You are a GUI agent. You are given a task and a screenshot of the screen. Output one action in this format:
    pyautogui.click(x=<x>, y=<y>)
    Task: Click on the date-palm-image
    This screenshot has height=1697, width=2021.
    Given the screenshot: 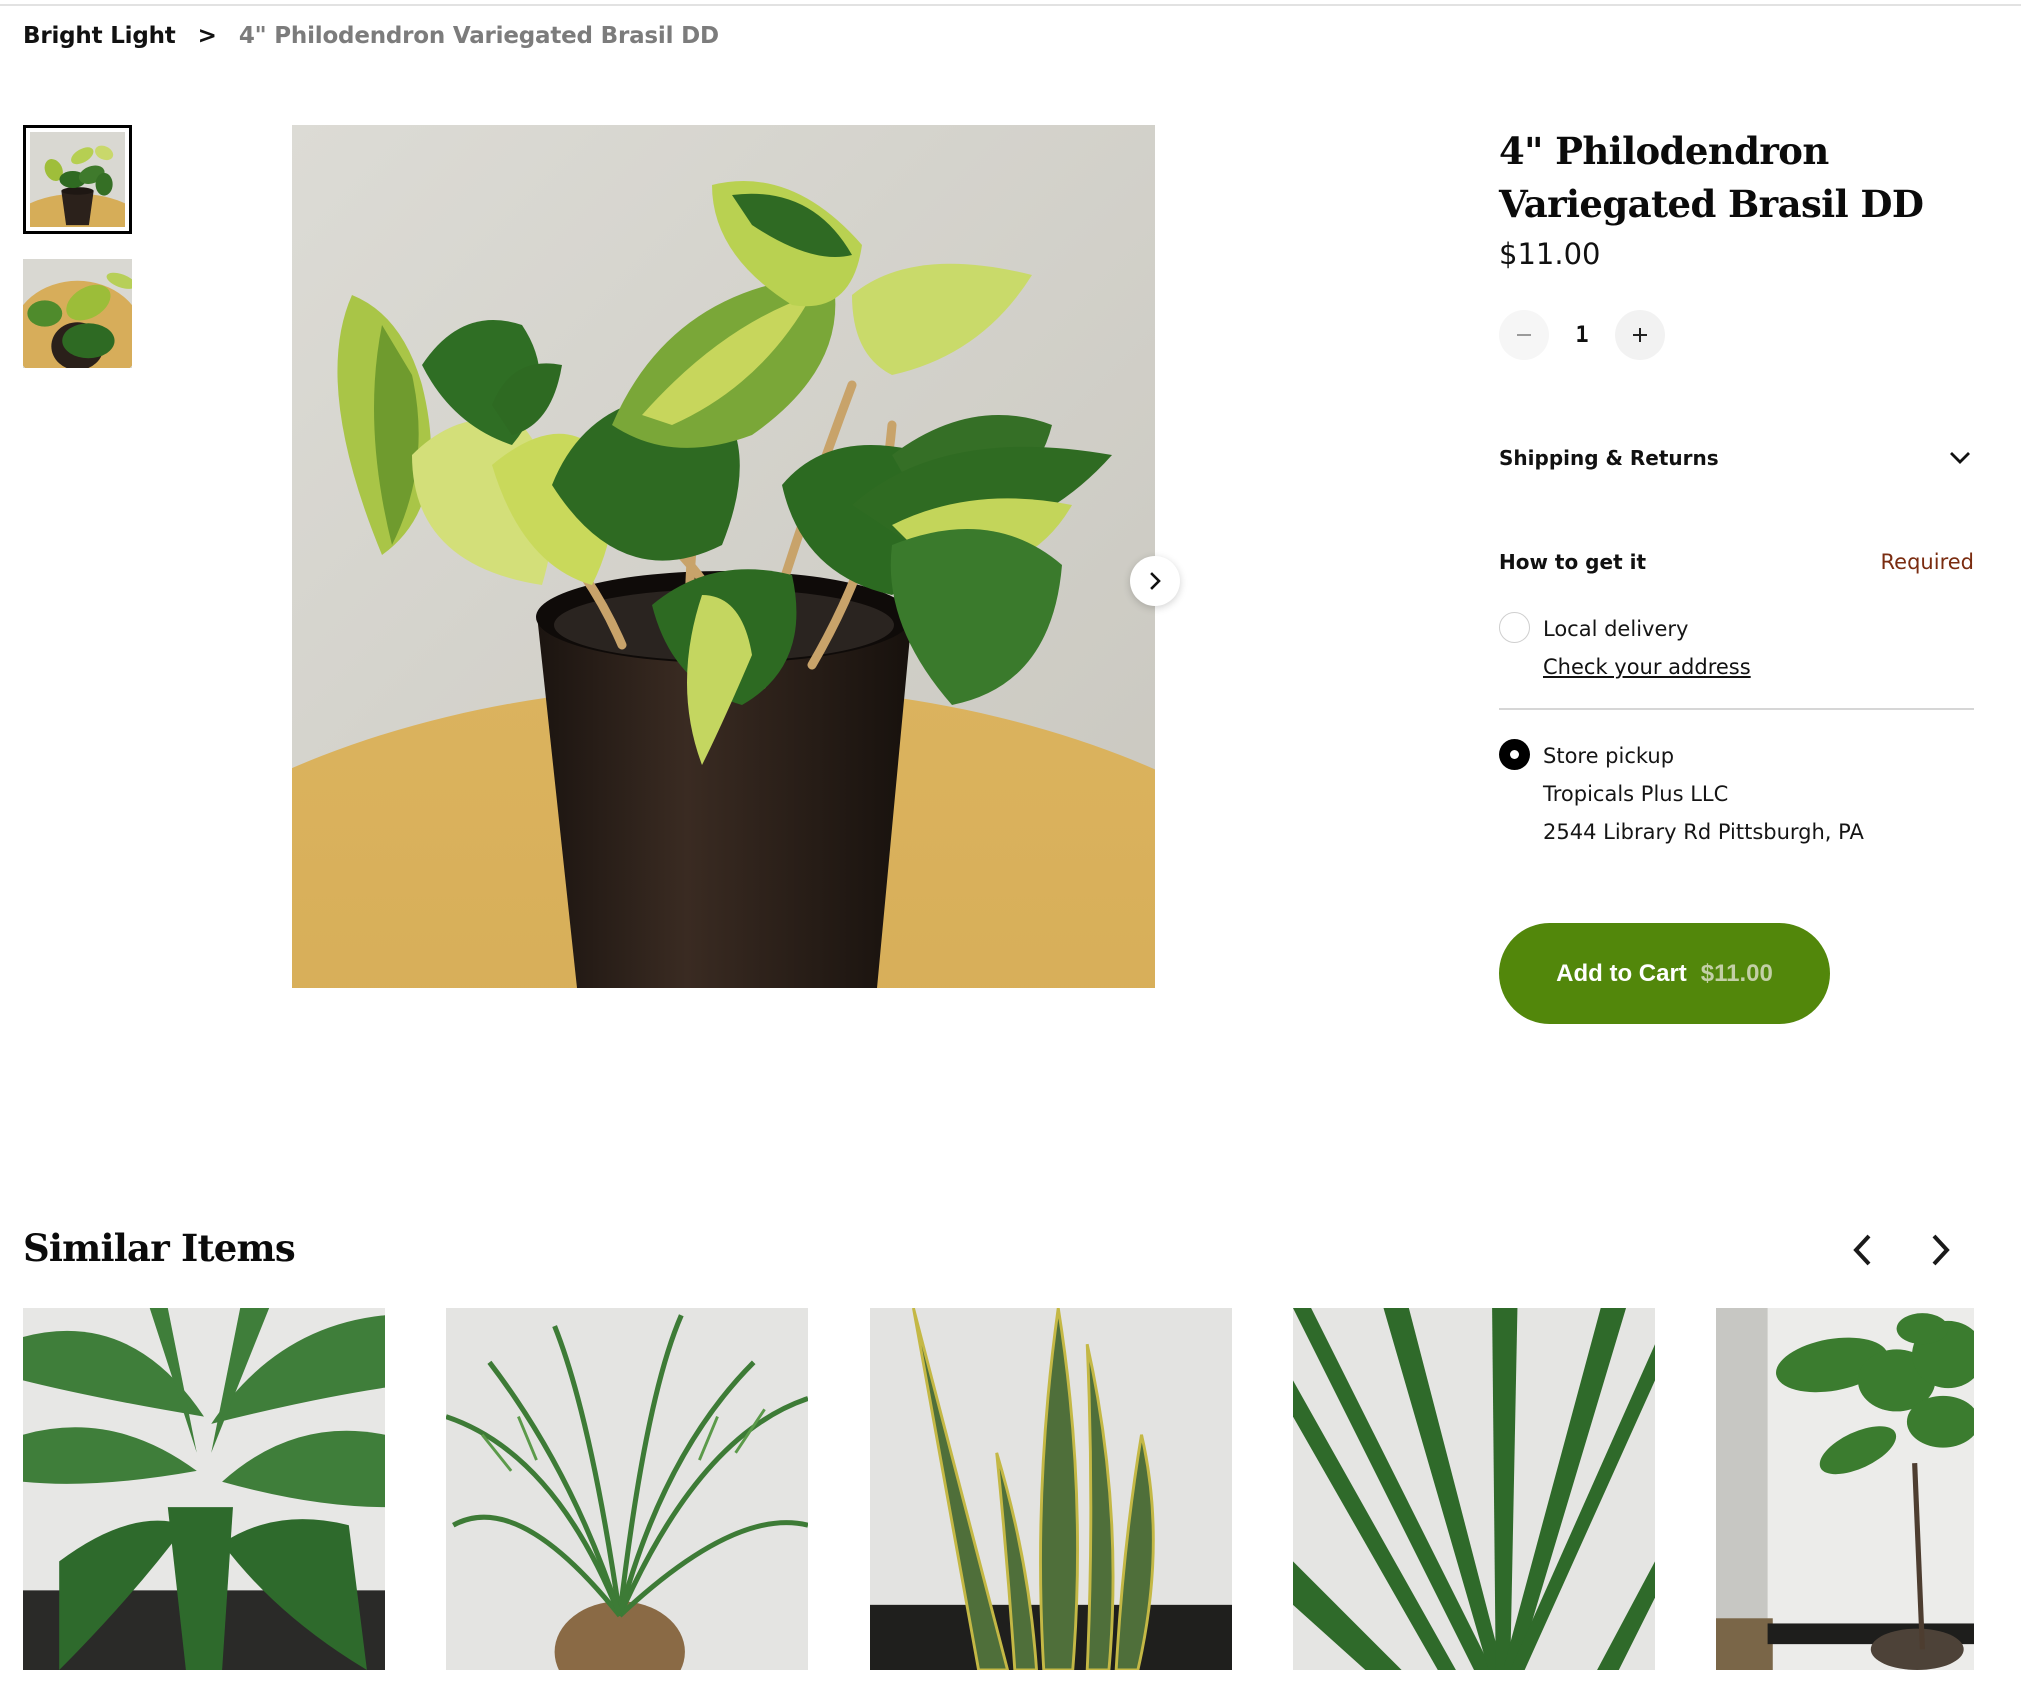 What is the action you would take?
    pyautogui.click(x=627, y=1489)
    